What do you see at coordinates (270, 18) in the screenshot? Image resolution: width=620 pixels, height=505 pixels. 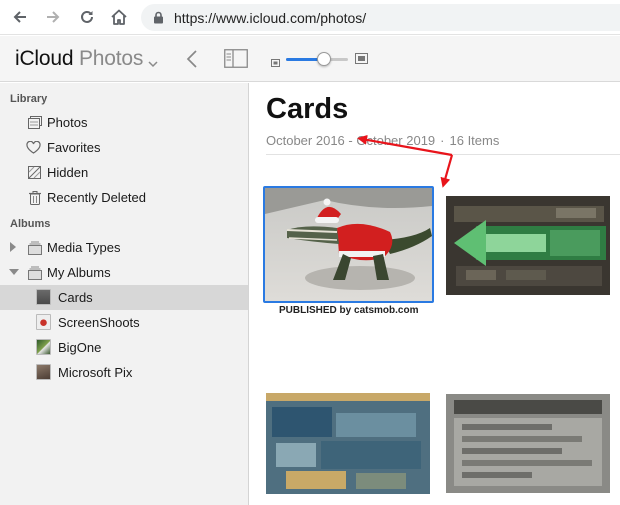 I see `url-text: https://www.icloud.com/photos/` at bounding box center [270, 18].